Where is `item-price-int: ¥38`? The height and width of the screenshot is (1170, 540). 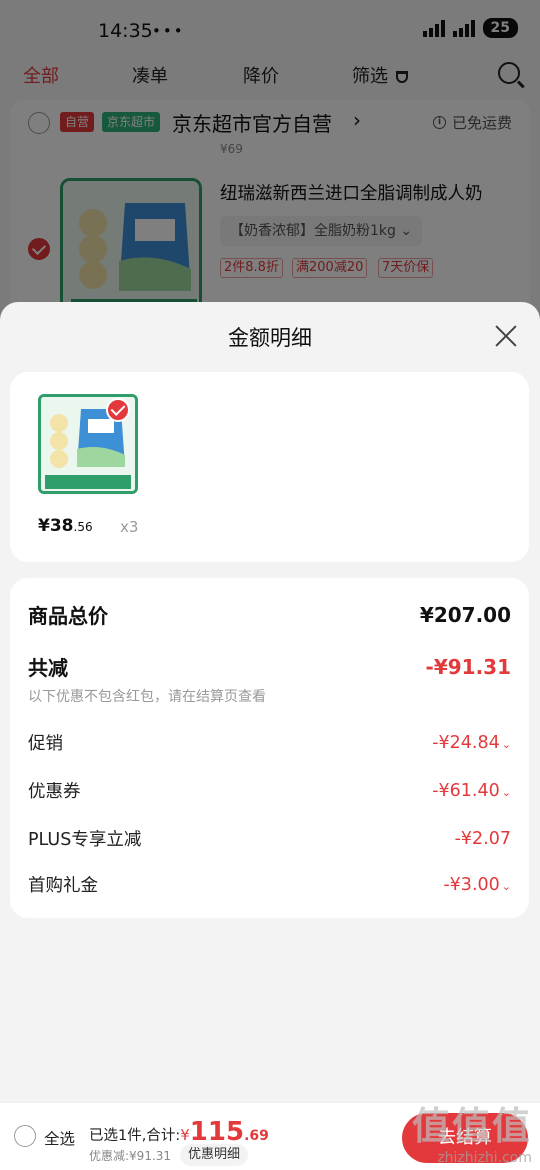
item-price-int: ¥38 is located at coordinates (56, 526).